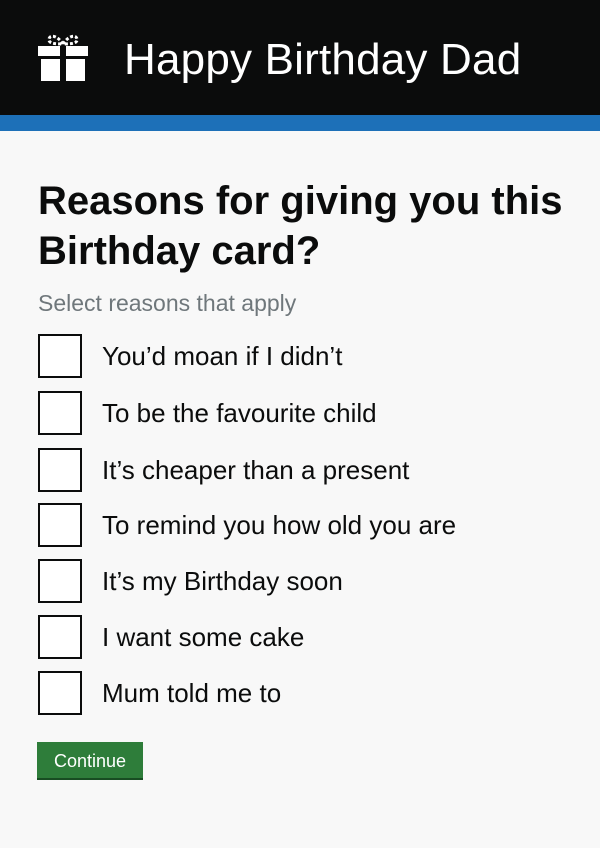 The width and height of the screenshot is (600, 848). Describe the element at coordinates (167, 303) in the screenshot. I see `hint-text: Select reasons that apply` at that location.